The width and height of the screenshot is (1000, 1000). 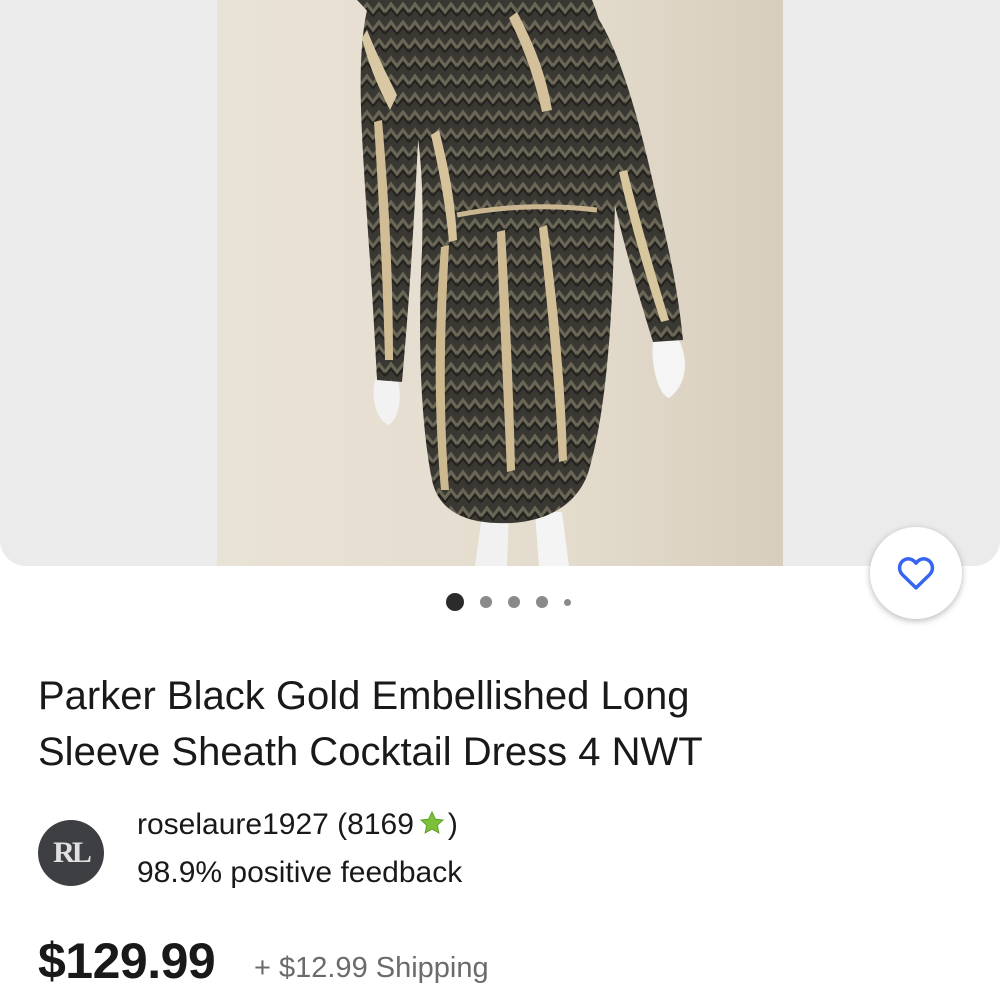 I want to click on pagination-dot-active, so click(x=454, y=602).